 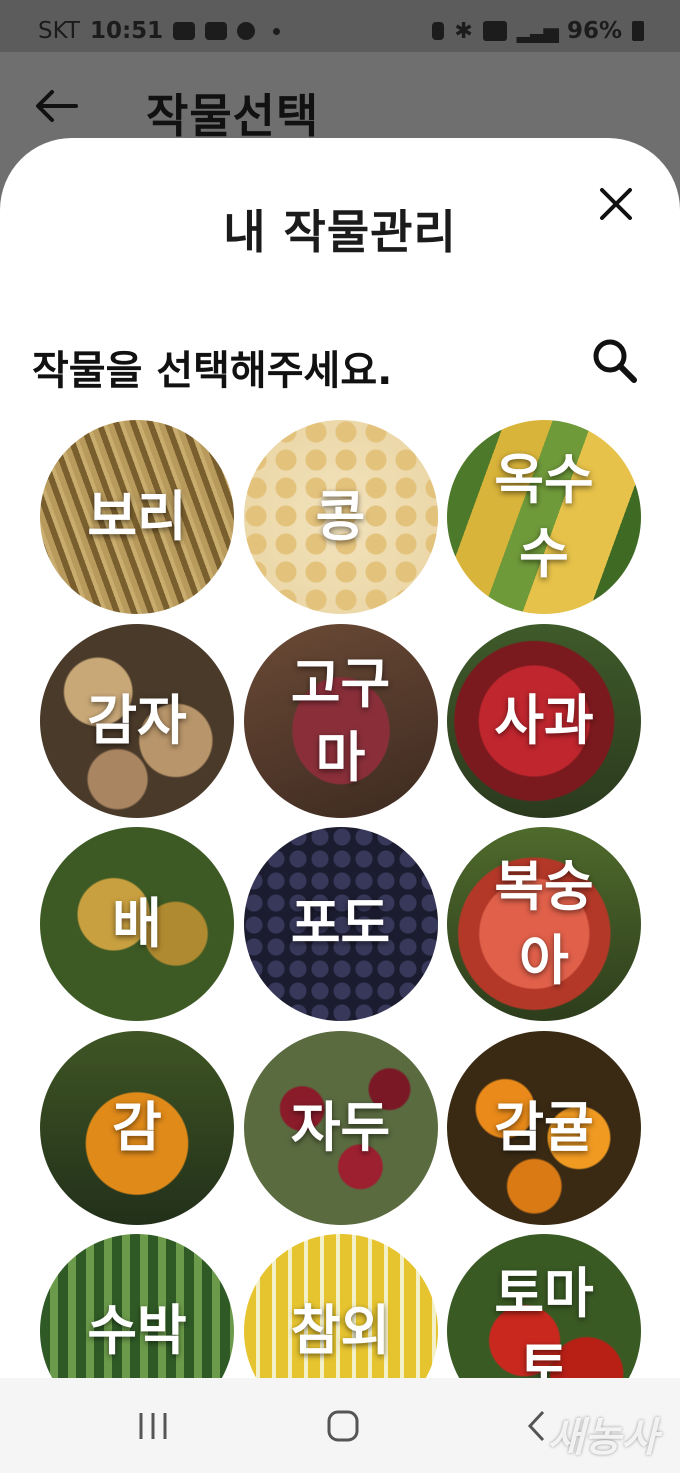 I want to click on recent-apps-button, so click(x=153, y=1425).